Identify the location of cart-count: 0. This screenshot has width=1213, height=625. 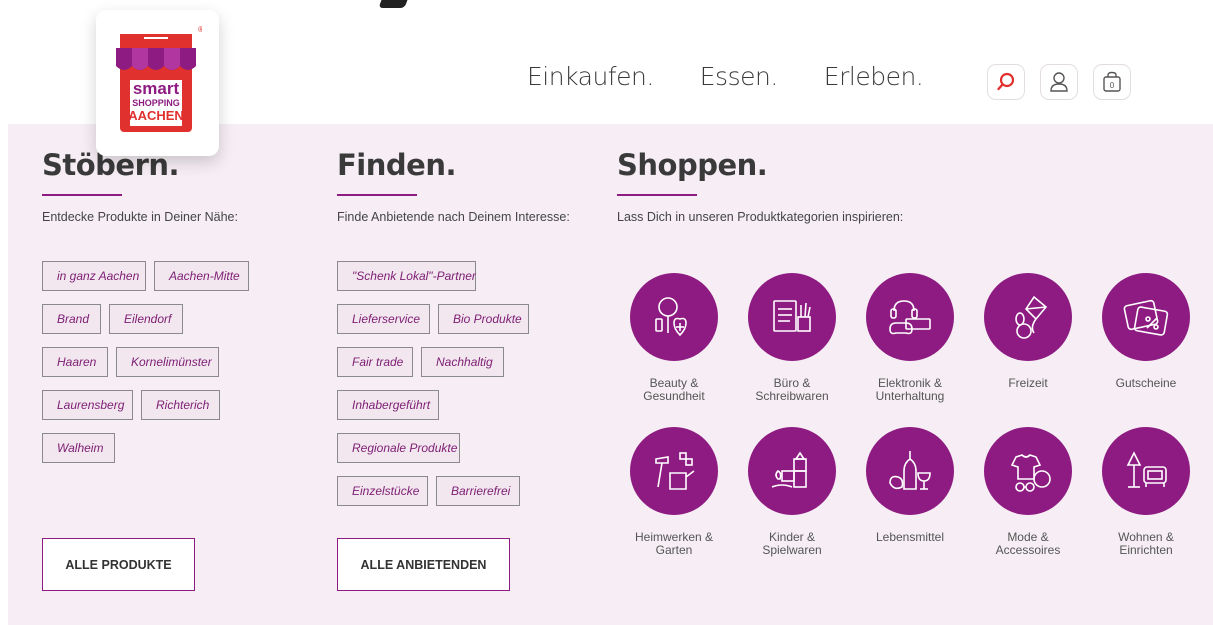
(1112, 85).